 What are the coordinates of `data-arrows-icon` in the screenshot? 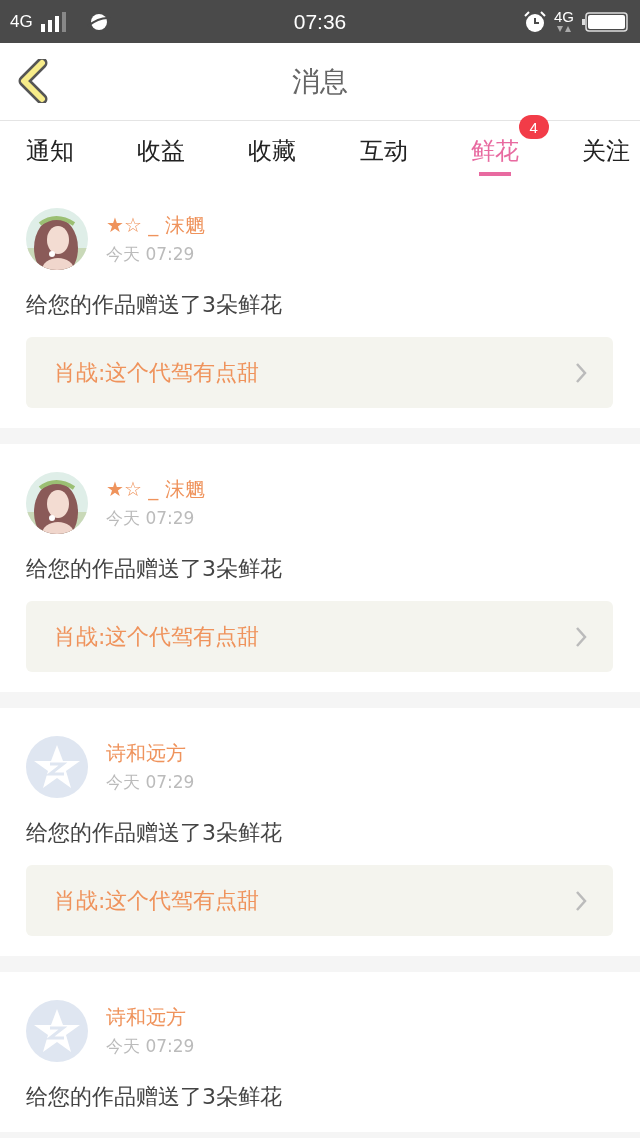 It's located at (564, 29).